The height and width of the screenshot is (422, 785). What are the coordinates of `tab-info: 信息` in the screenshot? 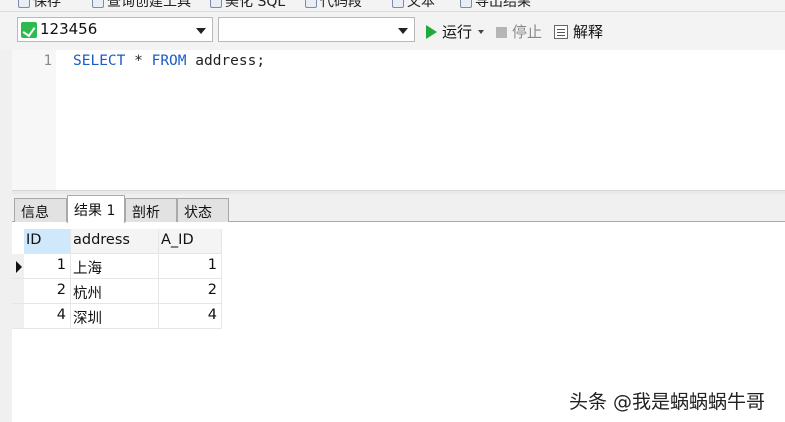 It's located at (40, 210).